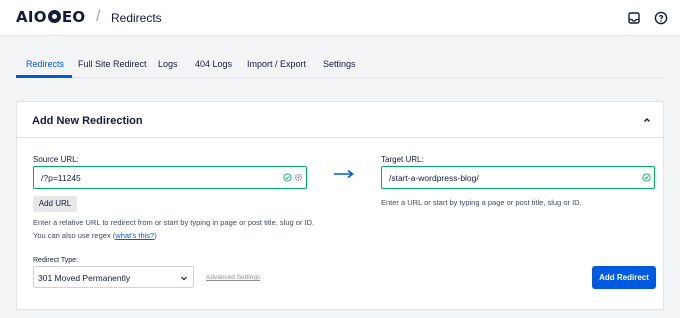 The width and height of the screenshot is (680, 318). Describe the element at coordinates (402, 159) in the screenshot. I see `target-url-label: Target URL:` at that location.